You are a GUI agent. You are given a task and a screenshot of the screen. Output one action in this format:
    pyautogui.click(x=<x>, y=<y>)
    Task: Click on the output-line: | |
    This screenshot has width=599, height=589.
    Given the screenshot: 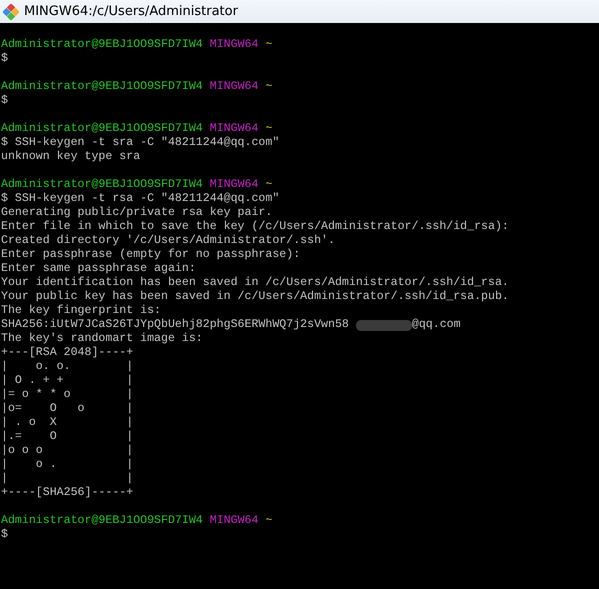 What is the action you would take?
    pyautogui.click(x=67, y=479)
    